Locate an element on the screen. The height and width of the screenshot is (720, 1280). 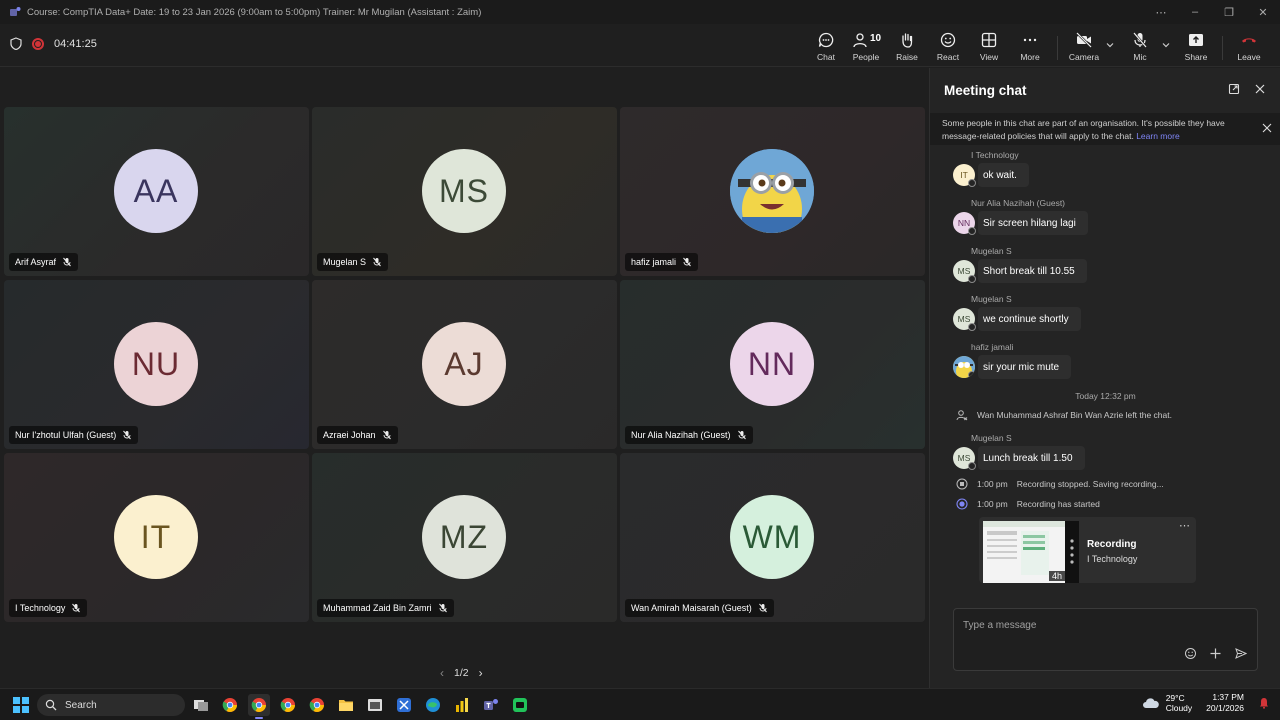
chat-message: Sir screen hilang lagi is located at coordinates (1033, 223).